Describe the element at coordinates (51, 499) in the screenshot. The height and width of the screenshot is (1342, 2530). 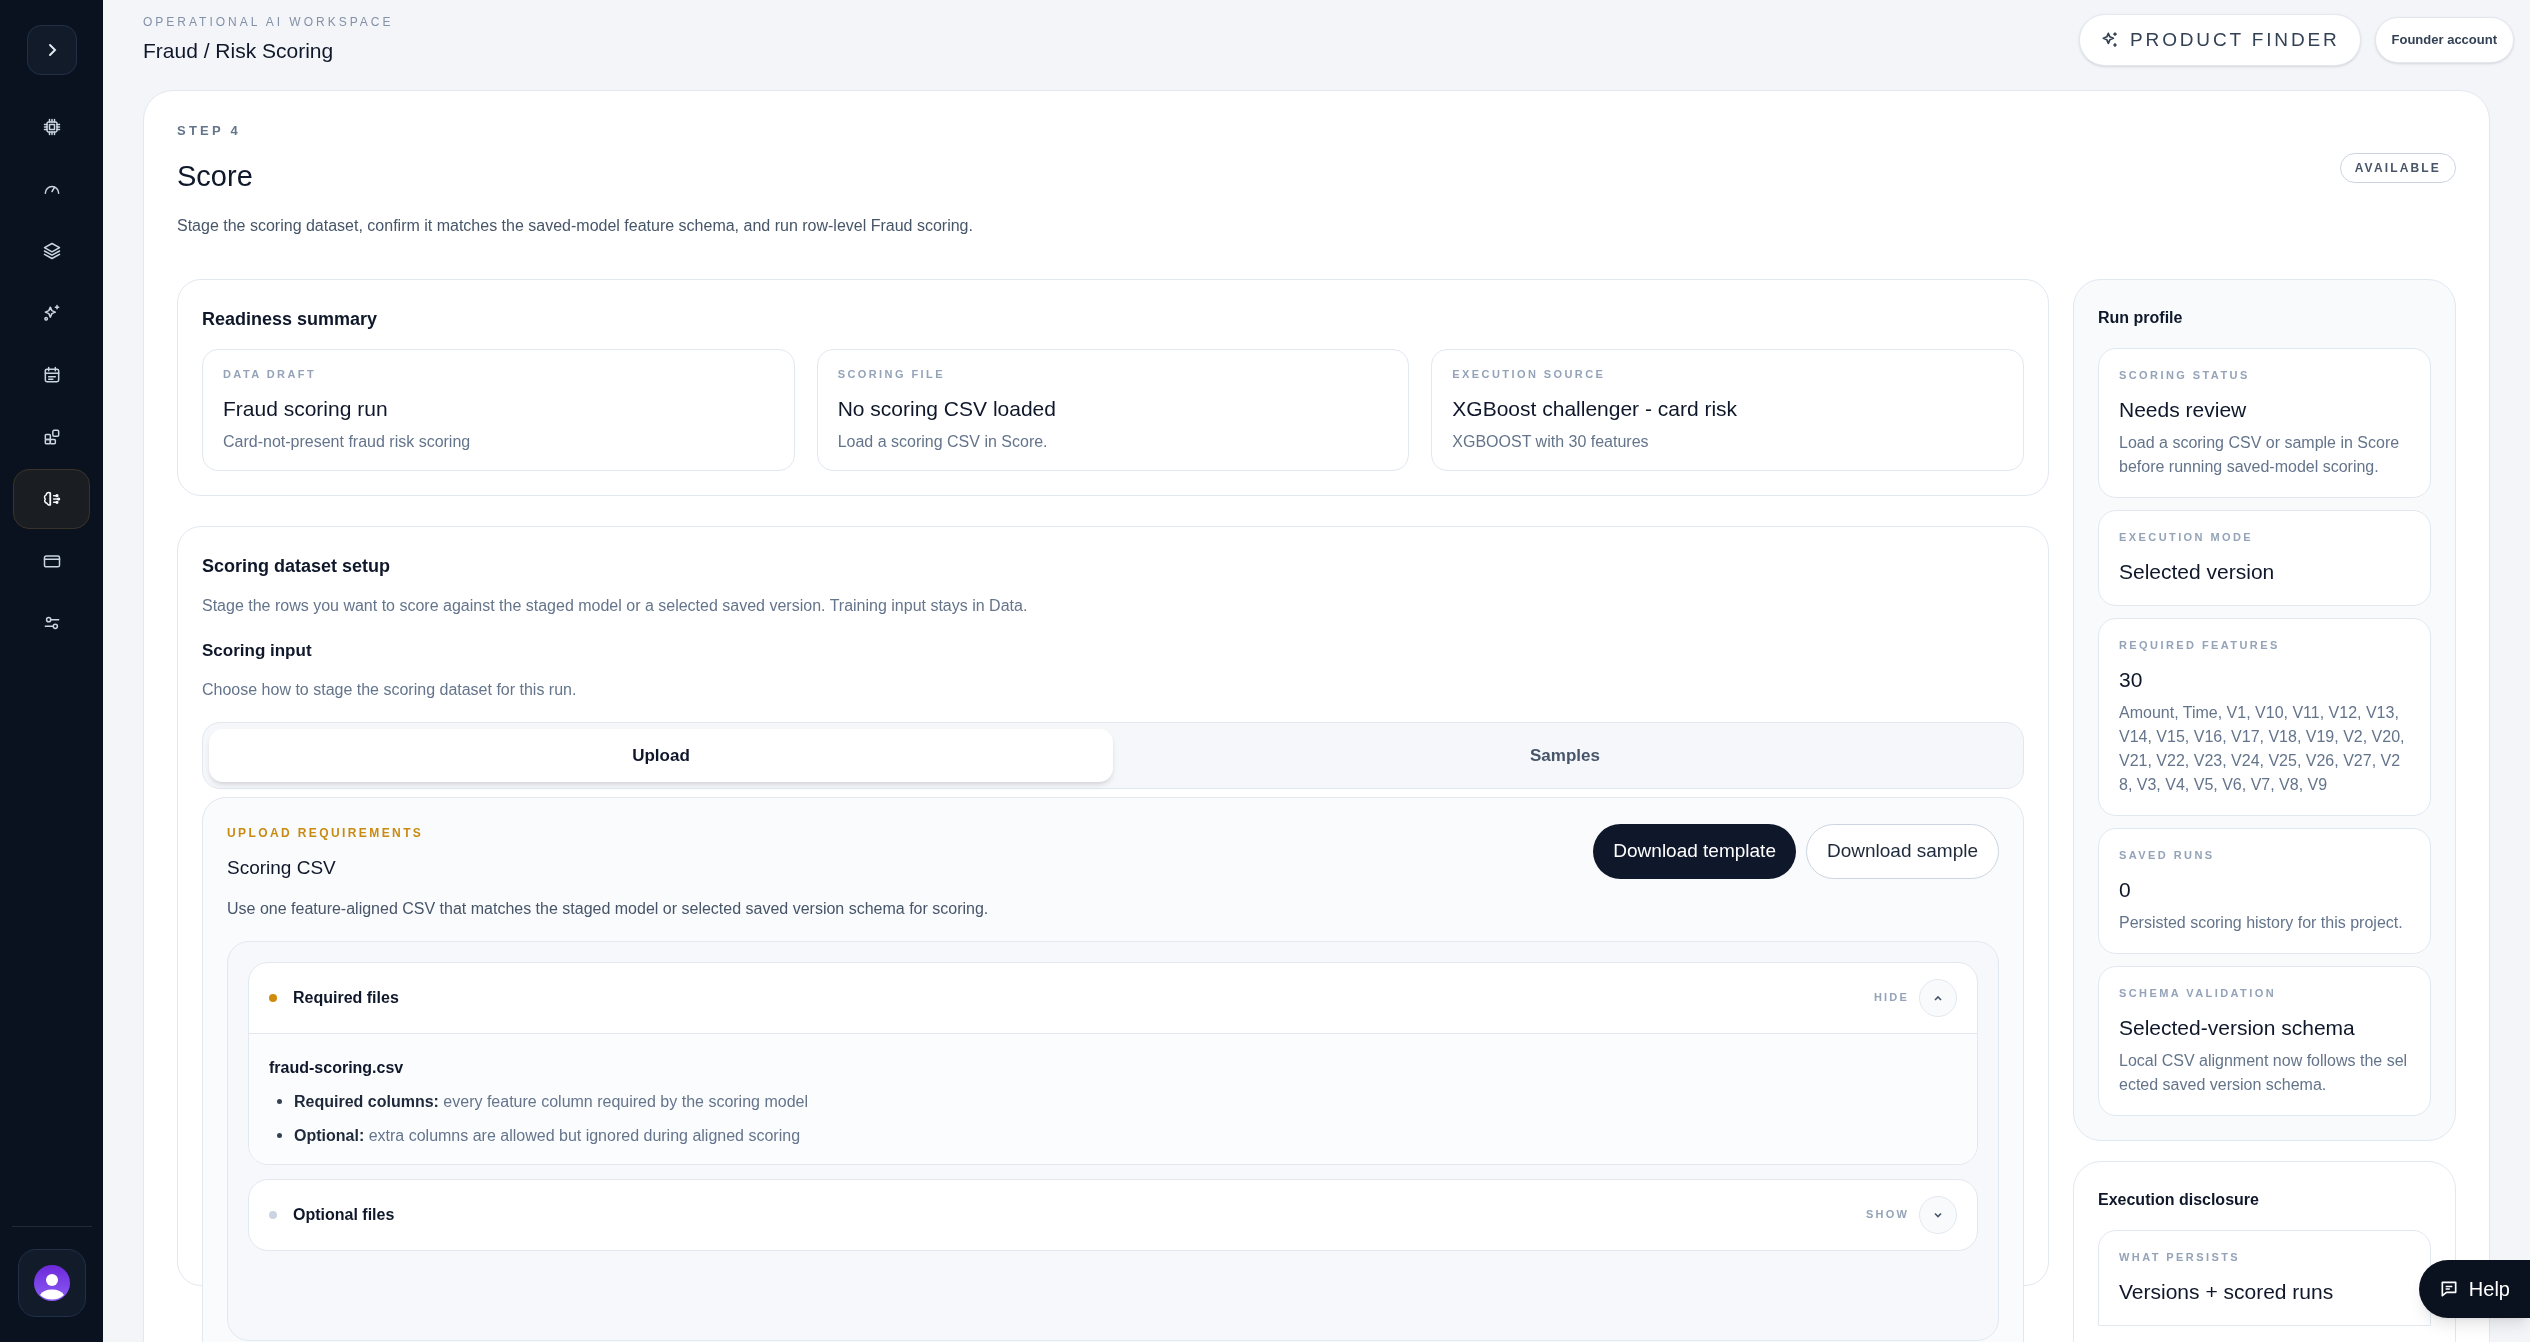
I see `nav-item` at that location.